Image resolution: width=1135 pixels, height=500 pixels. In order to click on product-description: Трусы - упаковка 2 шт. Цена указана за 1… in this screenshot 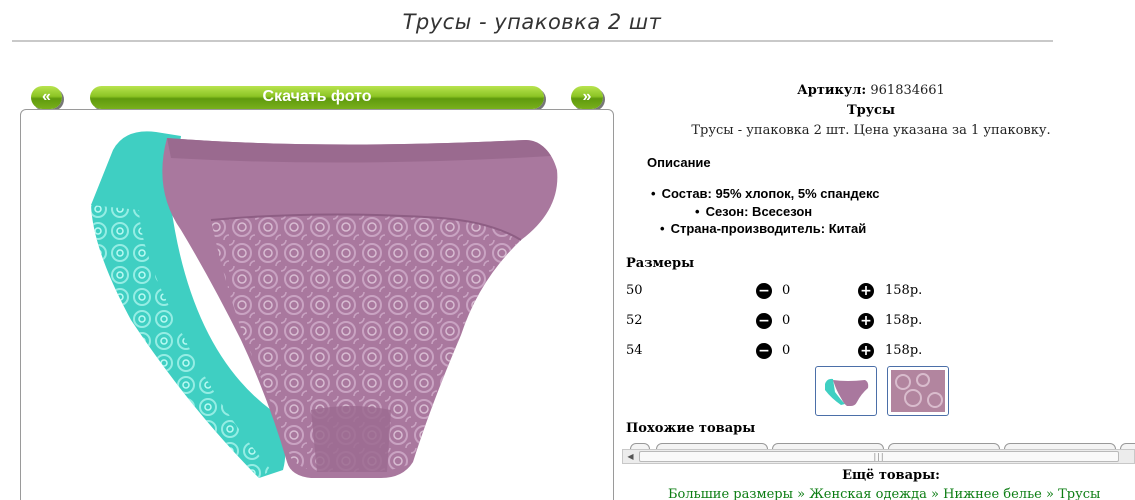, I will do `click(871, 130)`.